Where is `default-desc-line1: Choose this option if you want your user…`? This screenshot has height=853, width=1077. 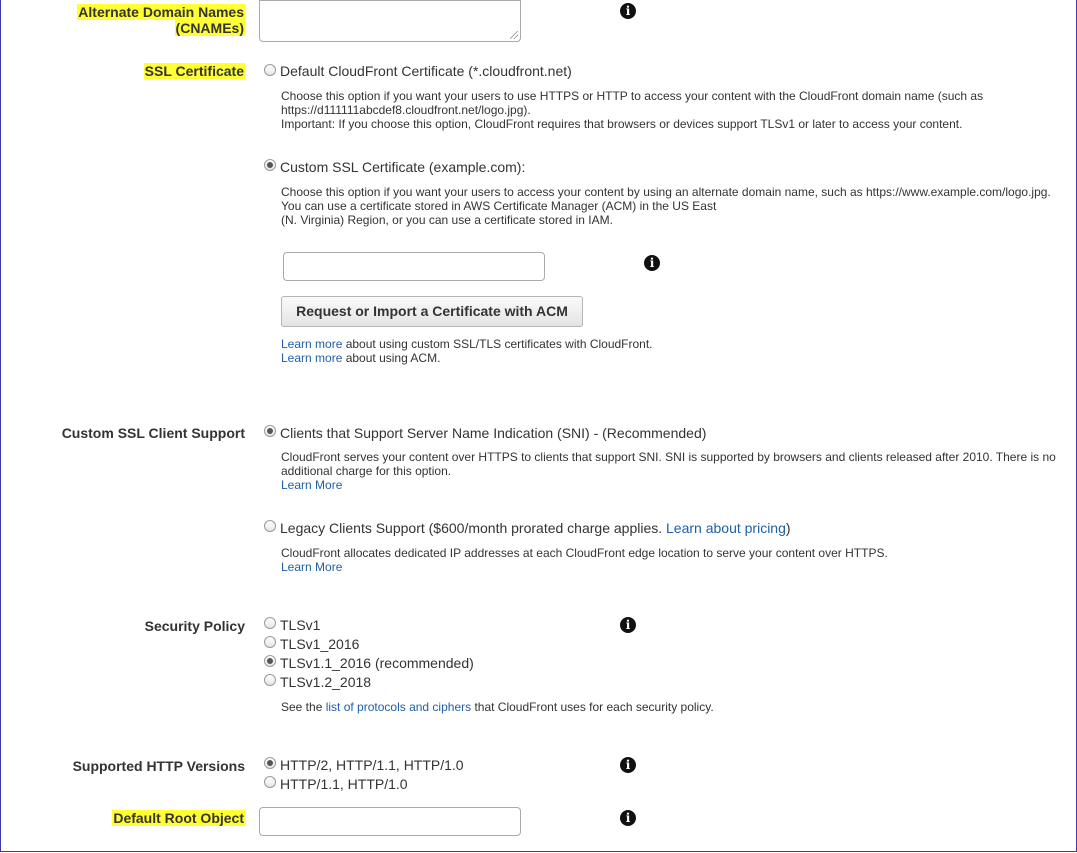 default-desc-line1: Choose this option if you want your user… is located at coordinates (632, 96).